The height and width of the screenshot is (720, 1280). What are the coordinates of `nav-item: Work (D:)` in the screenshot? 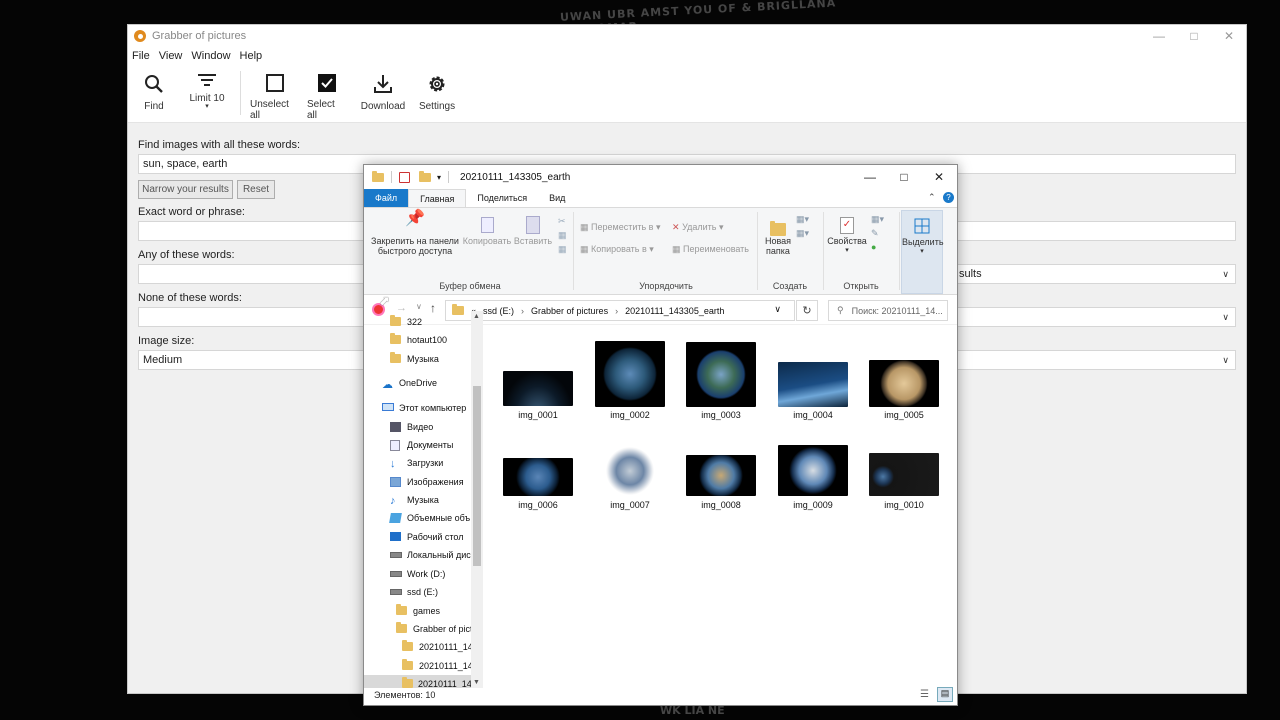 It's located at (417, 573).